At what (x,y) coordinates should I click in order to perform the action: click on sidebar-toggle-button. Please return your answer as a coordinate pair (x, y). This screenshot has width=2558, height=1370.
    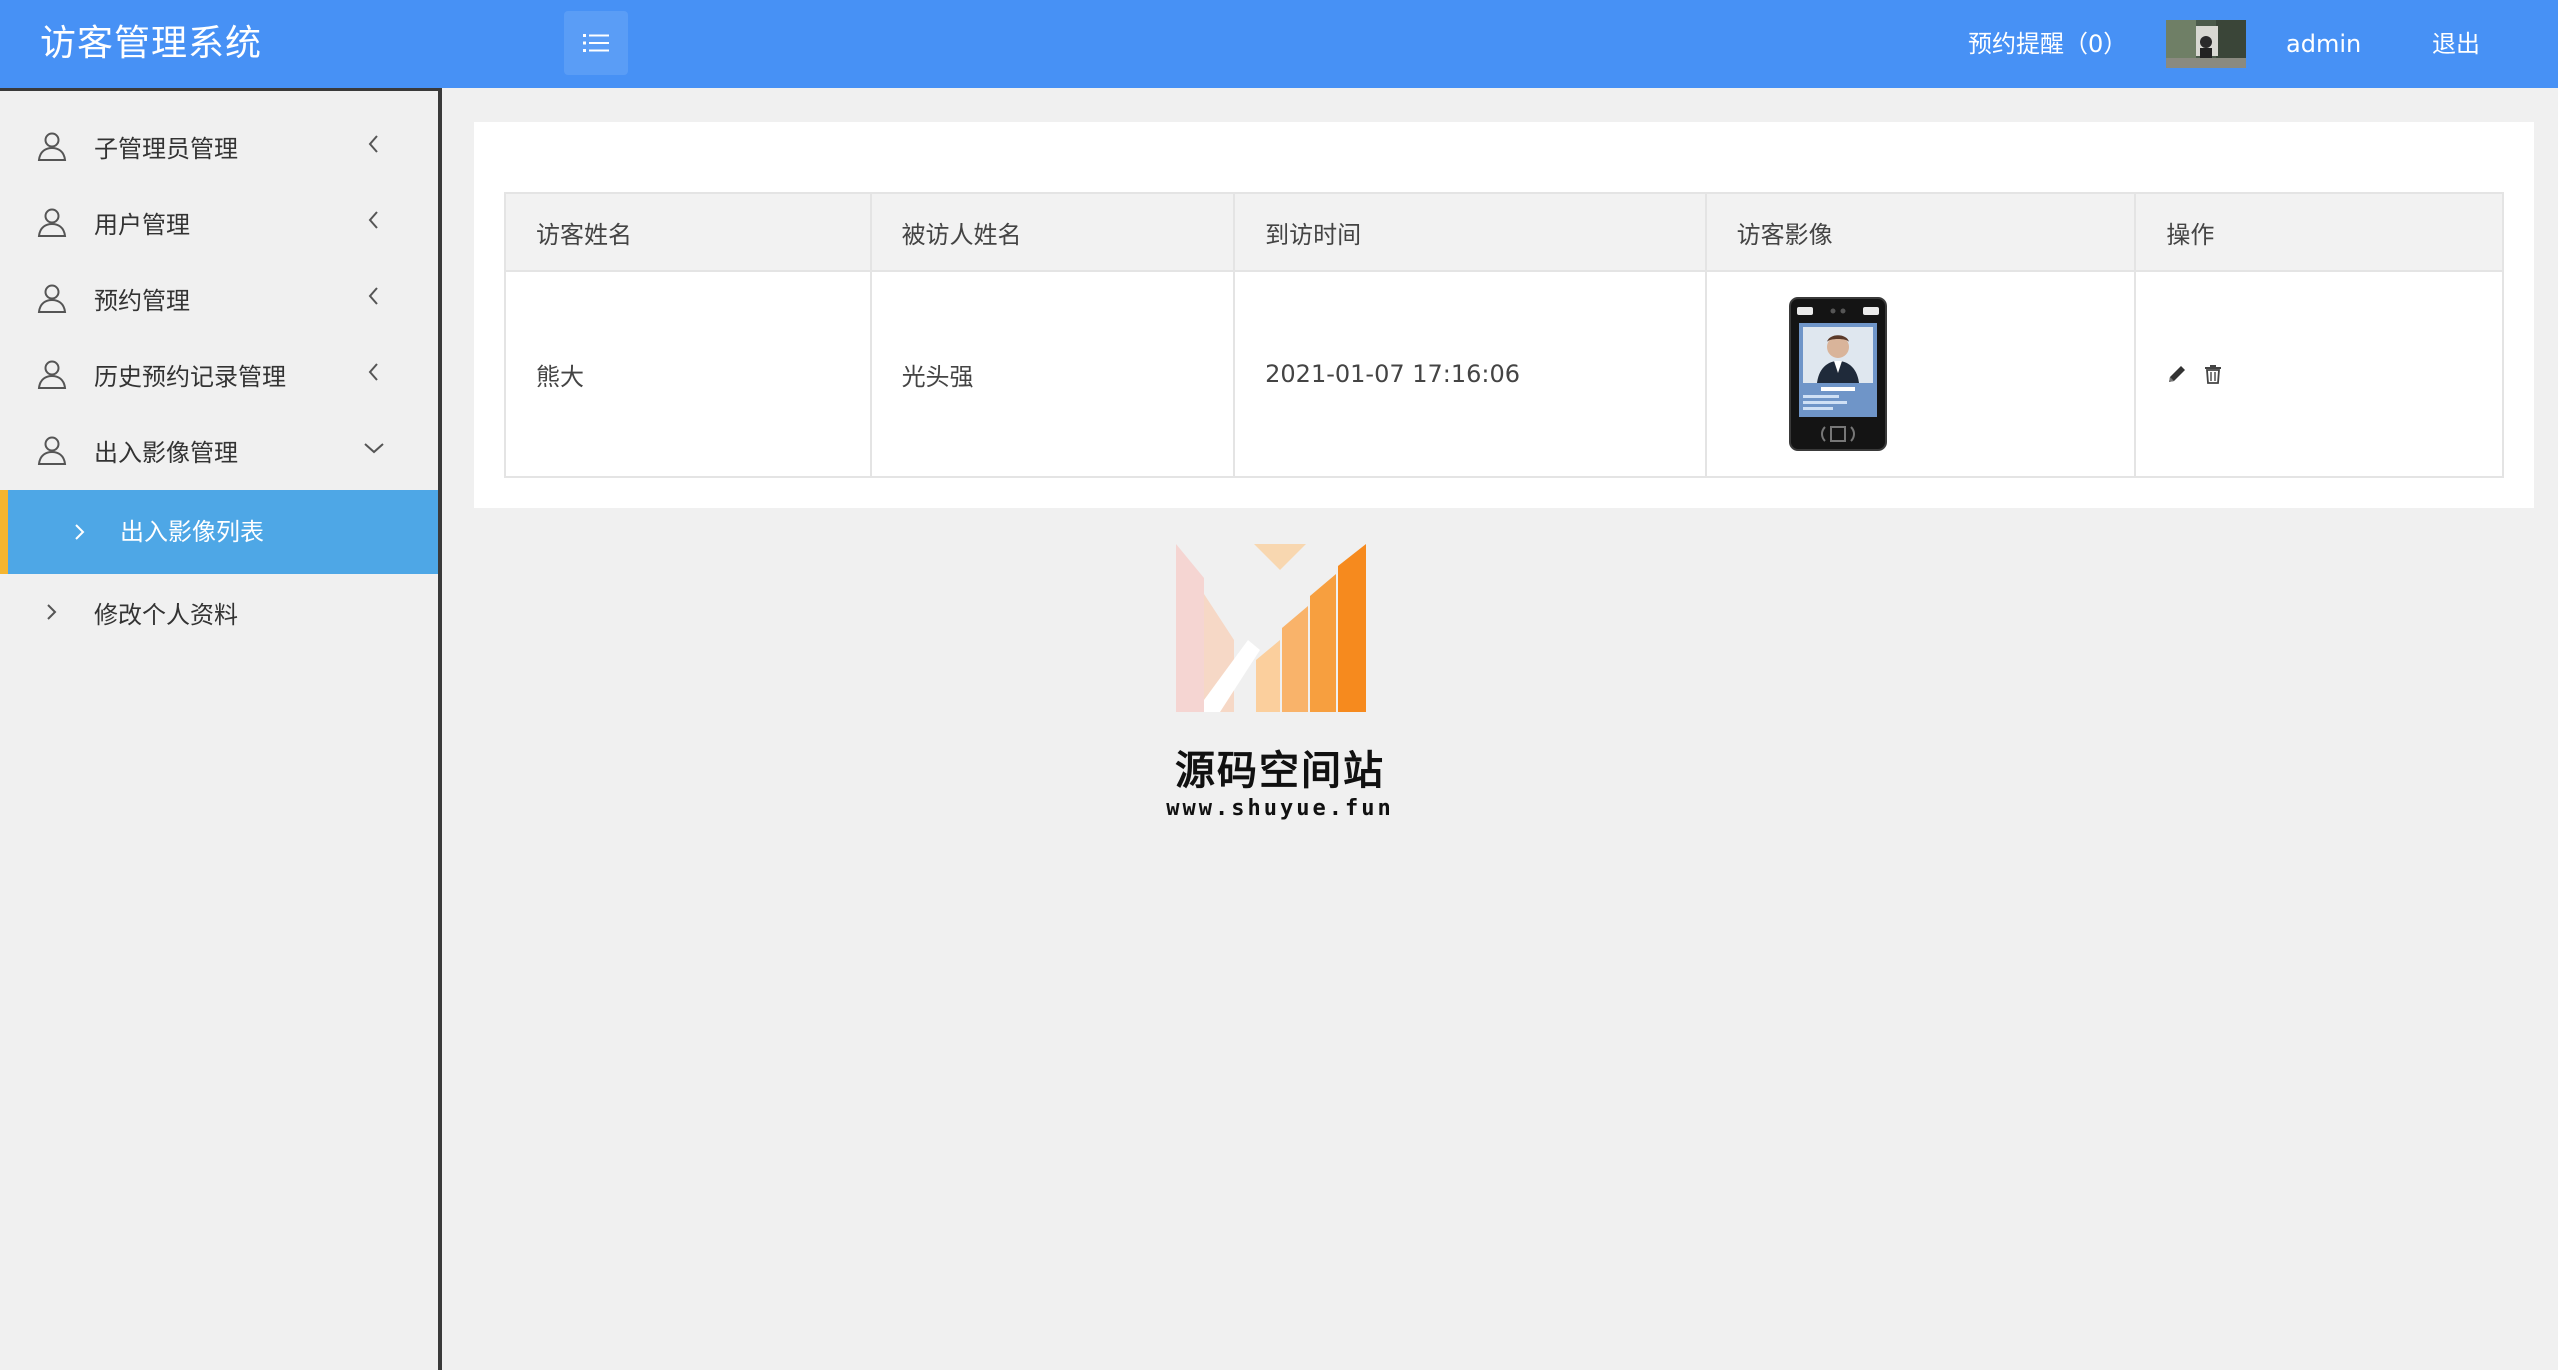
    Looking at the image, I should click on (596, 43).